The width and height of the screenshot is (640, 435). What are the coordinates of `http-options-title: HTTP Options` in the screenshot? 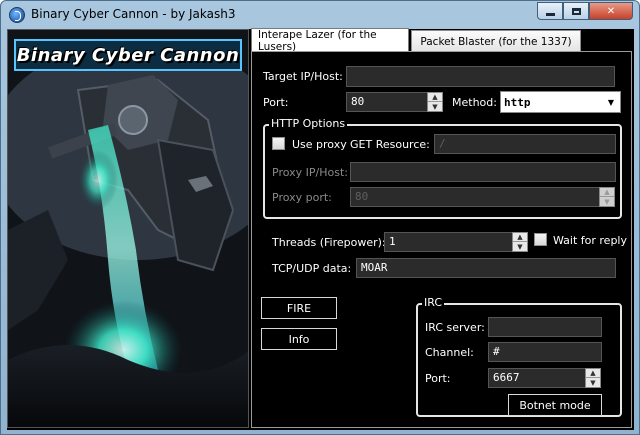 It's located at (308, 123).